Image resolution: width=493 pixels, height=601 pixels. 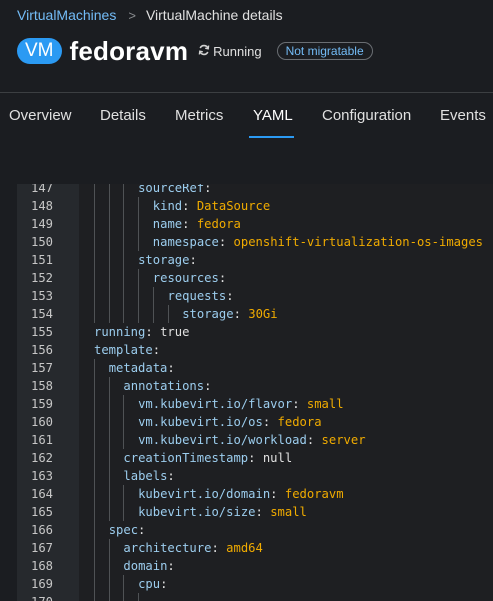 What do you see at coordinates (41, 548) in the screenshot?
I see `line-number: 167` at bounding box center [41, 548].